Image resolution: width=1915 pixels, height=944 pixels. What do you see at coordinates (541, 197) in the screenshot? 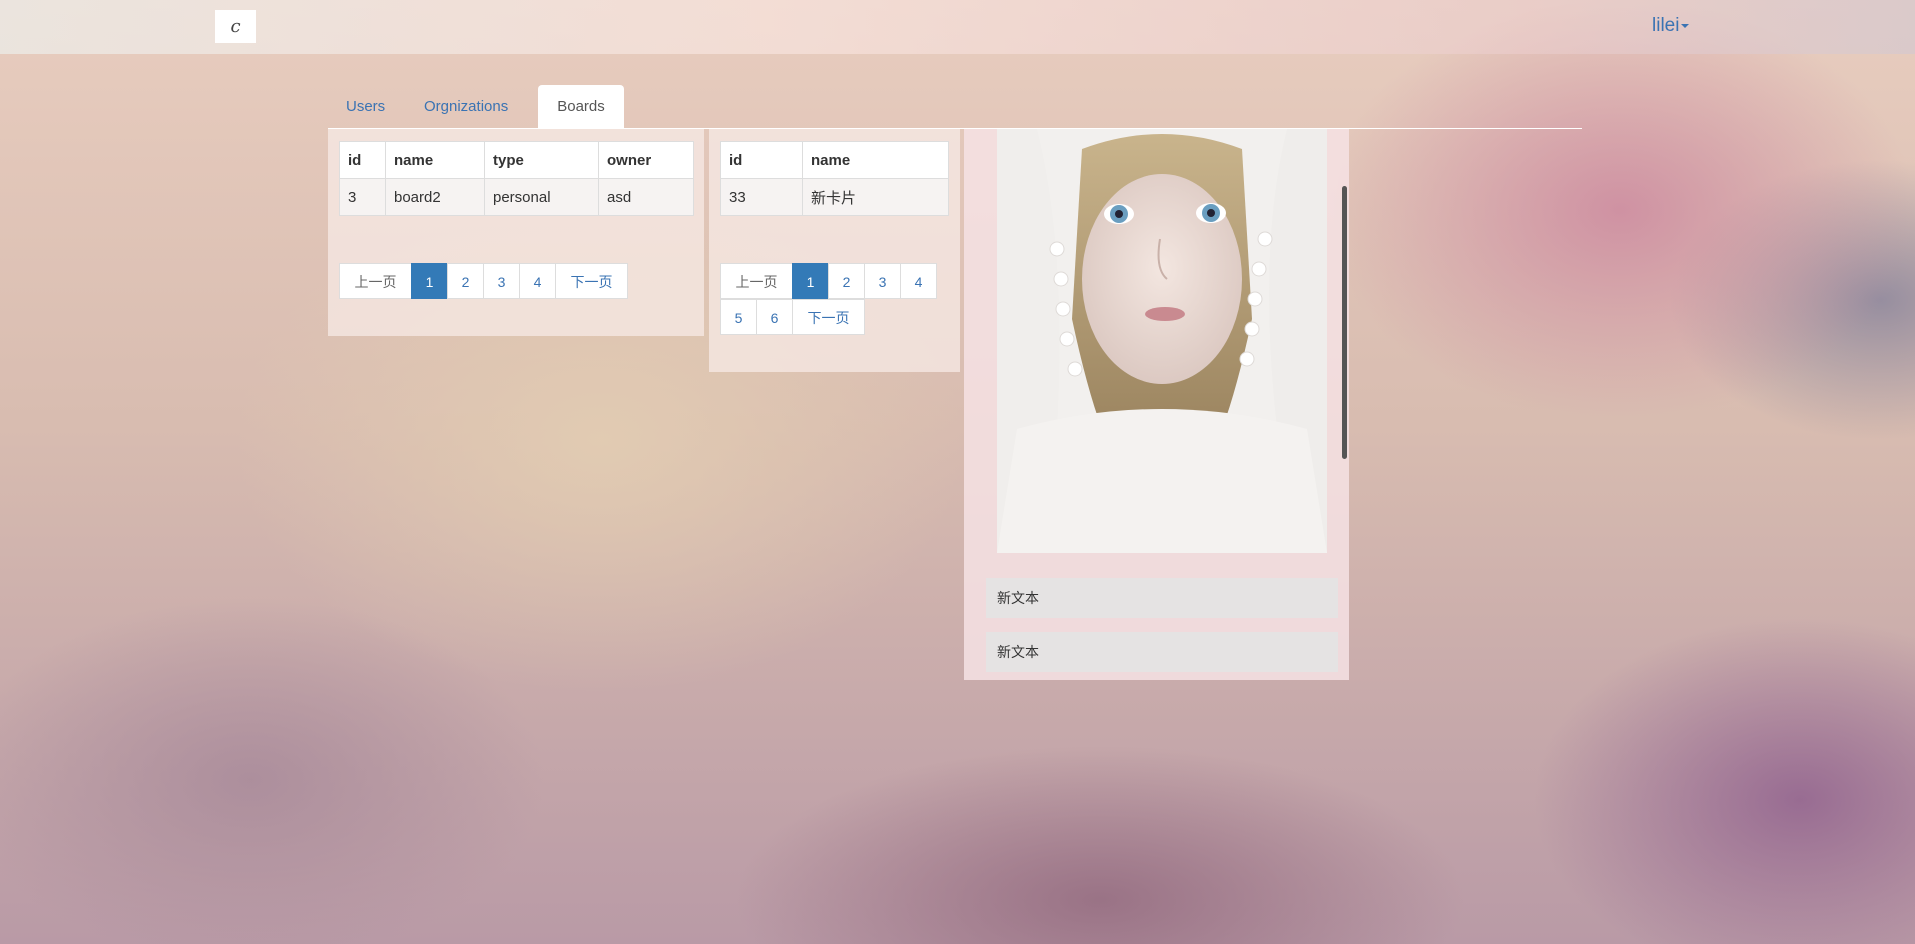
I see `cell-type: personal` at bounding box center [541, 197].